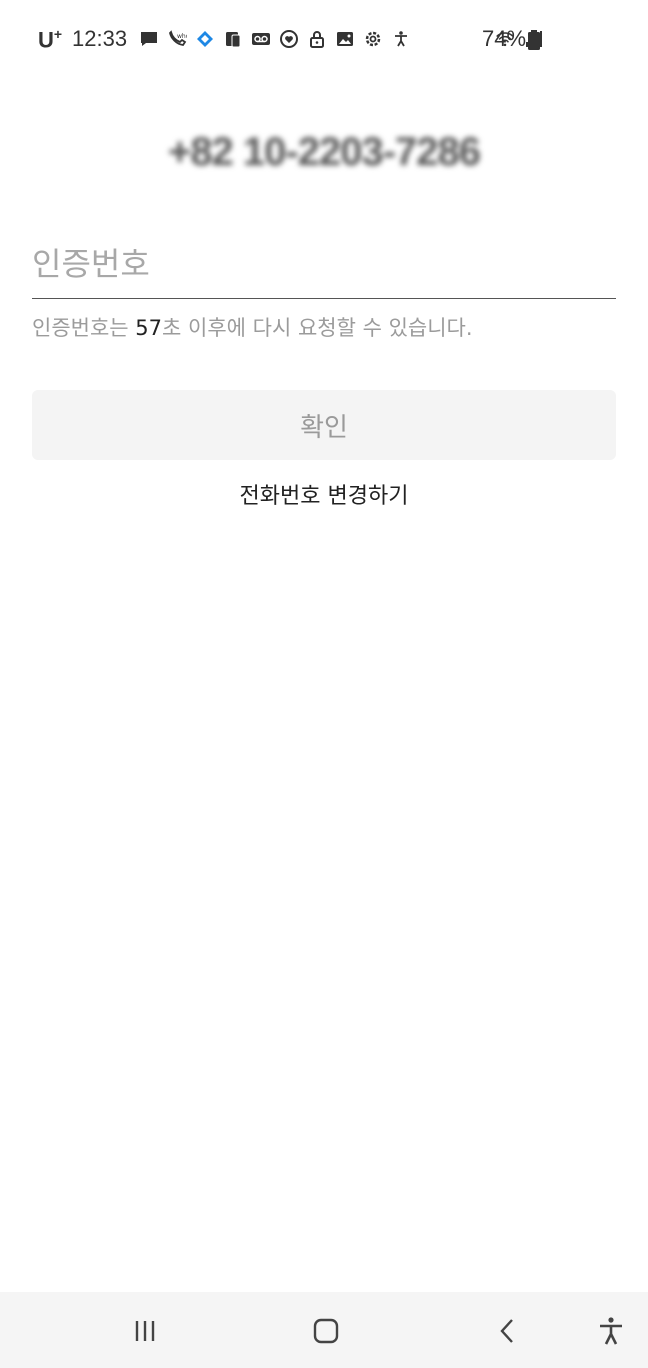 The image size is (648, 1368). What do you see at coordinates (149, 328) in the screenshot?
I see `countdown-seconds: 57` at bounding box center [149, 328].